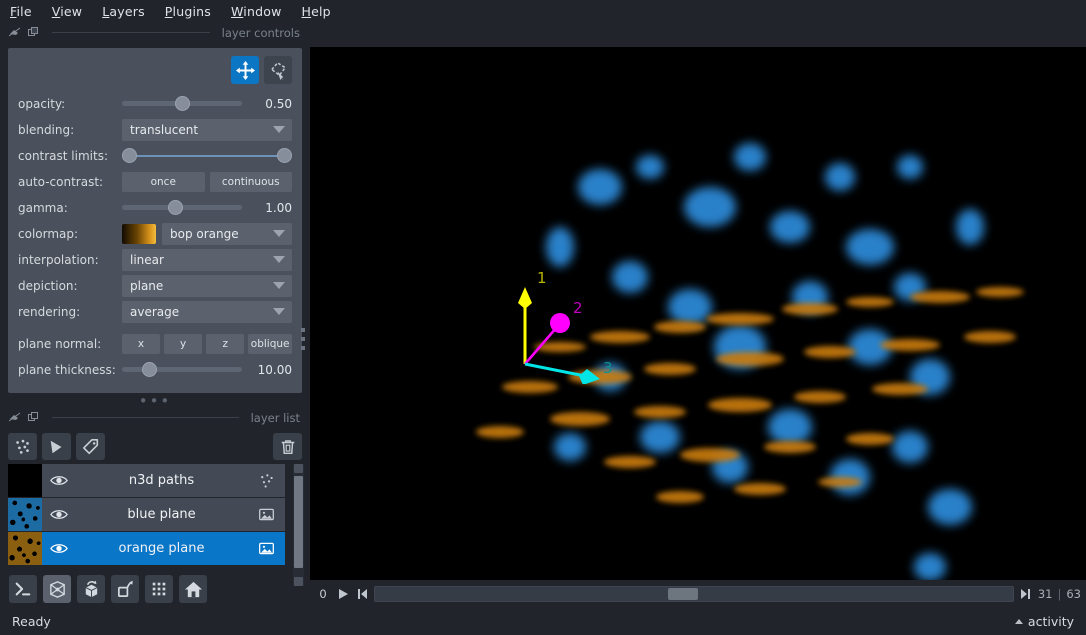 Image resolution: width=1086 pixels, height=635 pixels. I want to click on menu-help: Help, so click(316, 11).